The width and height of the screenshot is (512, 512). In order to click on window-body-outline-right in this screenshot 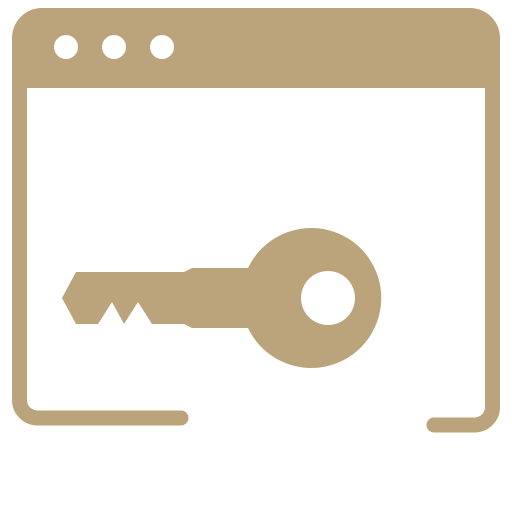, I will do `click(463, 252)`.